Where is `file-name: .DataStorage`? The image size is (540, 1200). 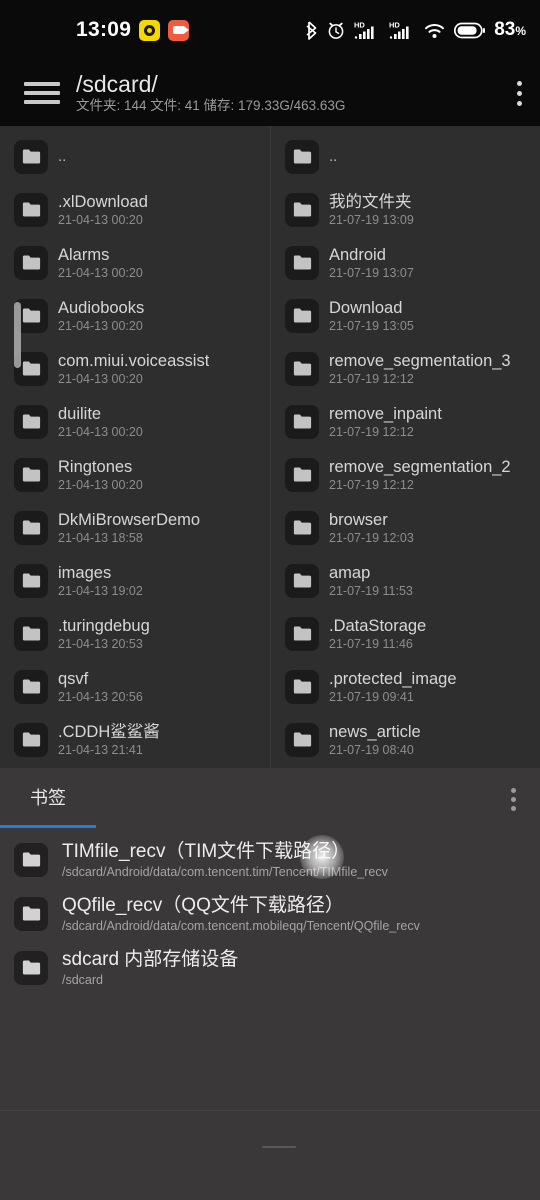 file-name: .DataStorage is located at coordinates (378, 625).